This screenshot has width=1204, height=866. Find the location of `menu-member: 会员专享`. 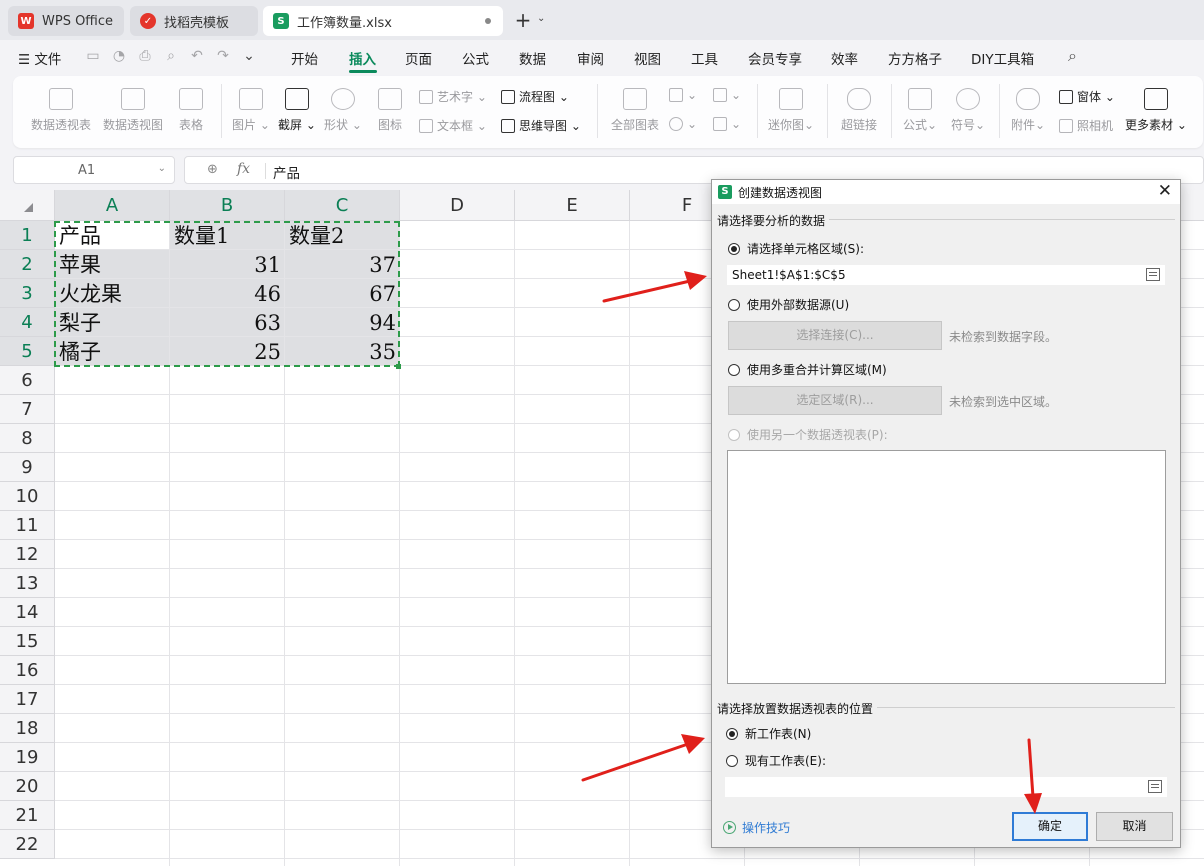

menu-member: 会员专享 is located at coordinates (775, 58).